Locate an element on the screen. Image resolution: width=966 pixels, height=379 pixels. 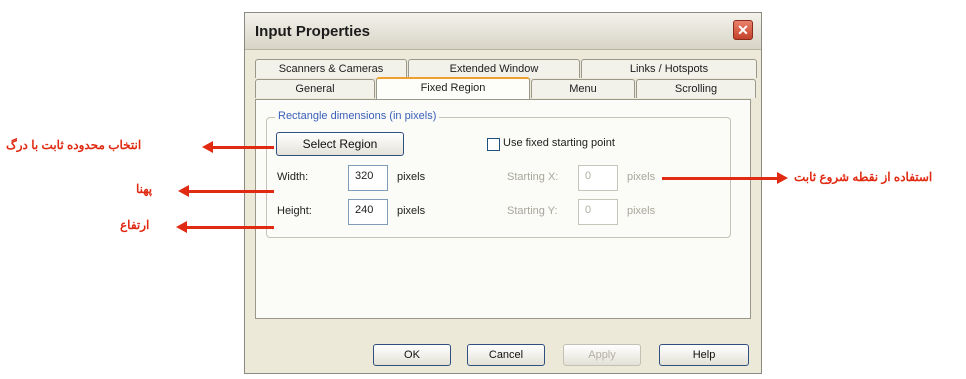
tab-extended-window: Extended Window is located at coordinates (494, 68).